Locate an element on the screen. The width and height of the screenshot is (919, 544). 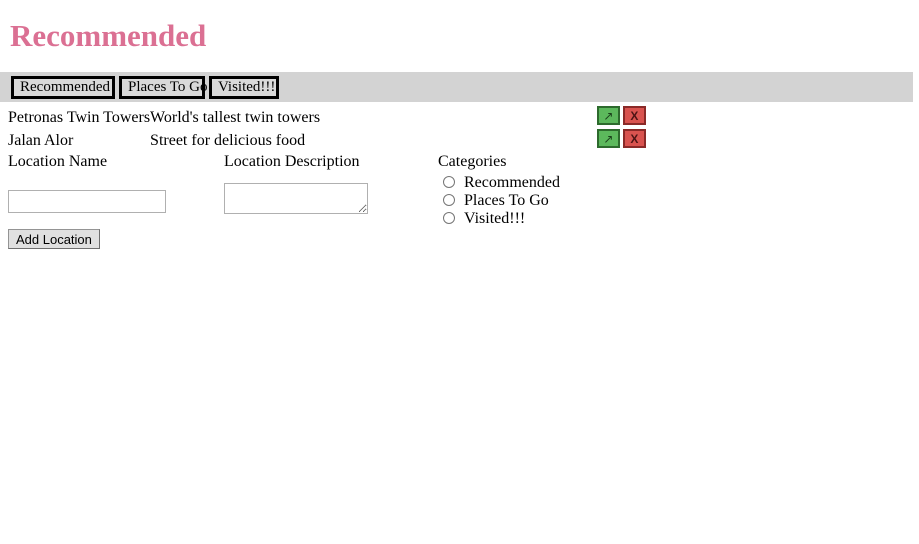
location-name-cell: Jalan Alor is located at coordinates (41, 140).